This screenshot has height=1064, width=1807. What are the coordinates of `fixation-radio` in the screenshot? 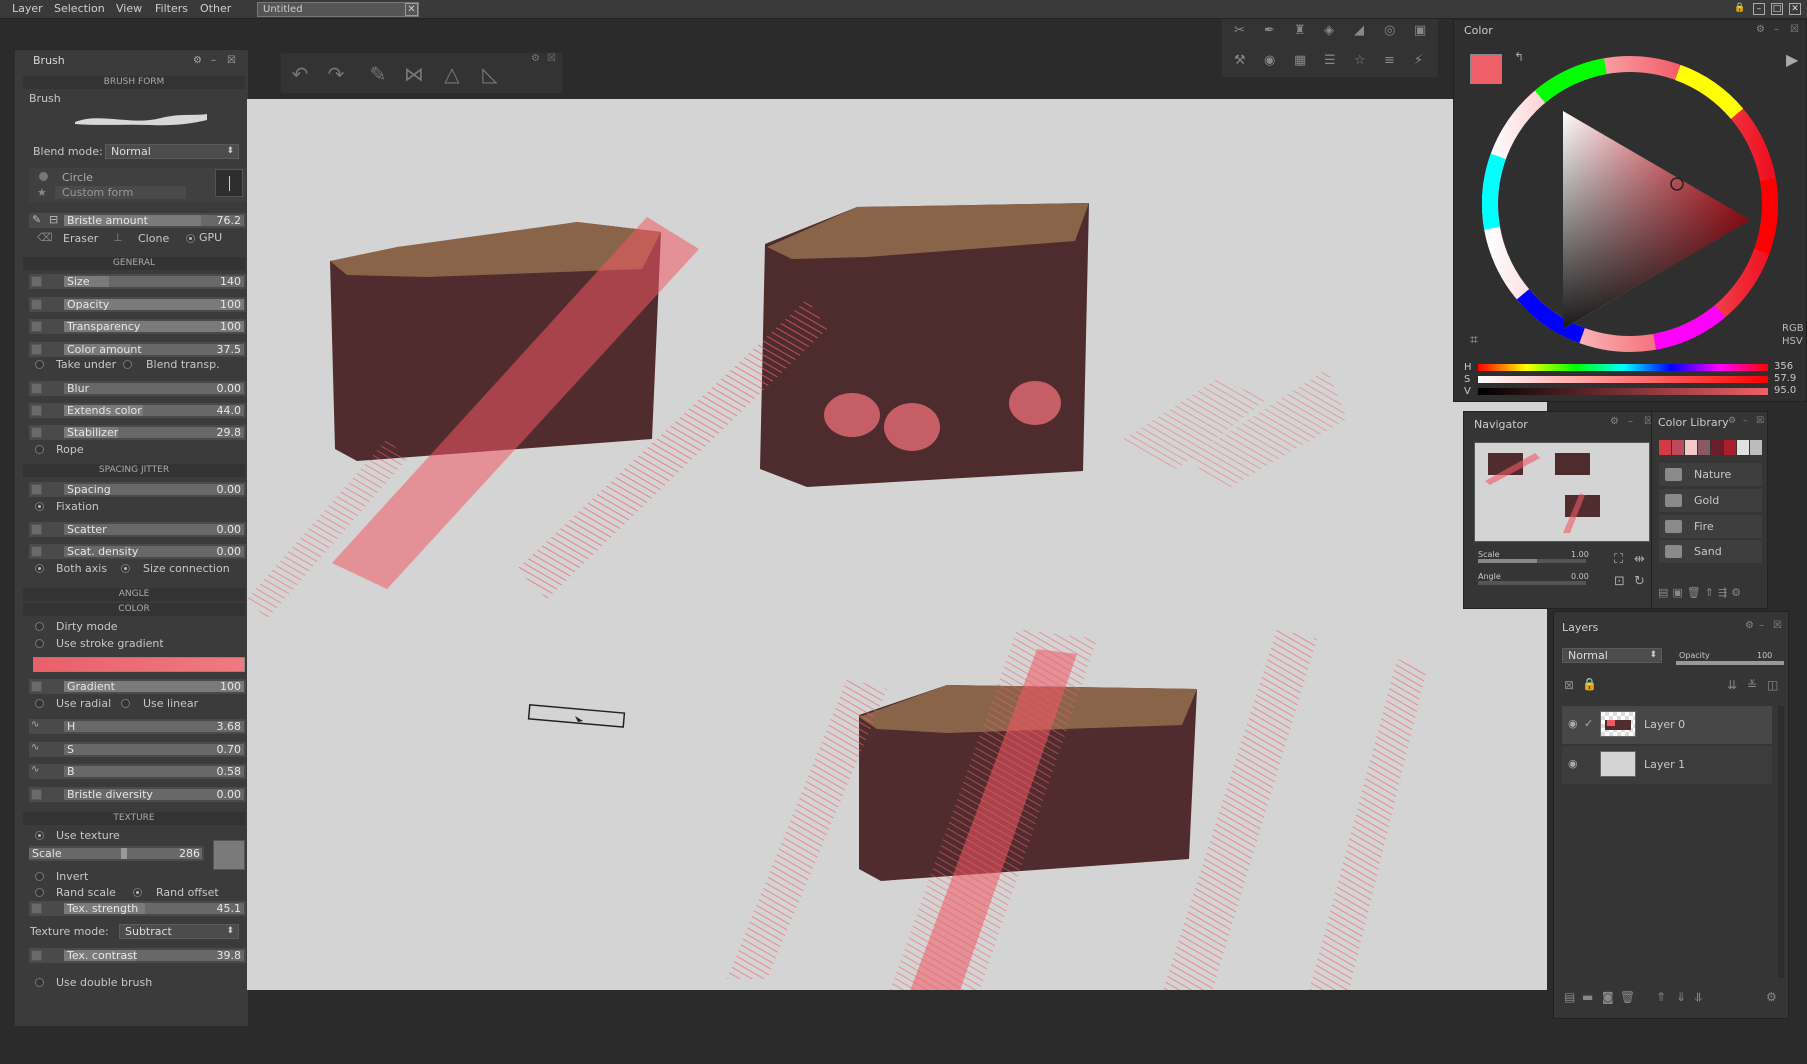 It's located at (39, 506).